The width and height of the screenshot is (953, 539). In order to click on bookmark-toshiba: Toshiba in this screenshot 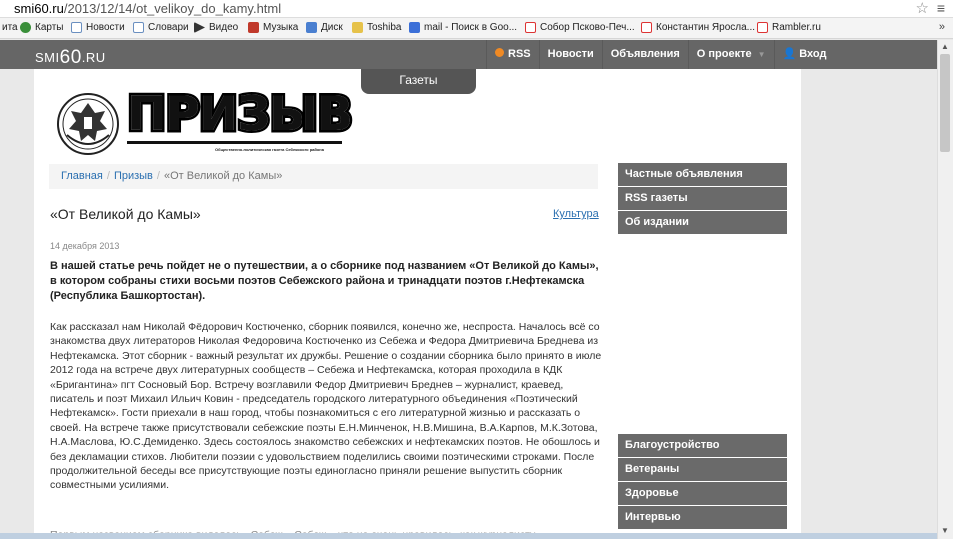, I will do `click(376, 27)`.